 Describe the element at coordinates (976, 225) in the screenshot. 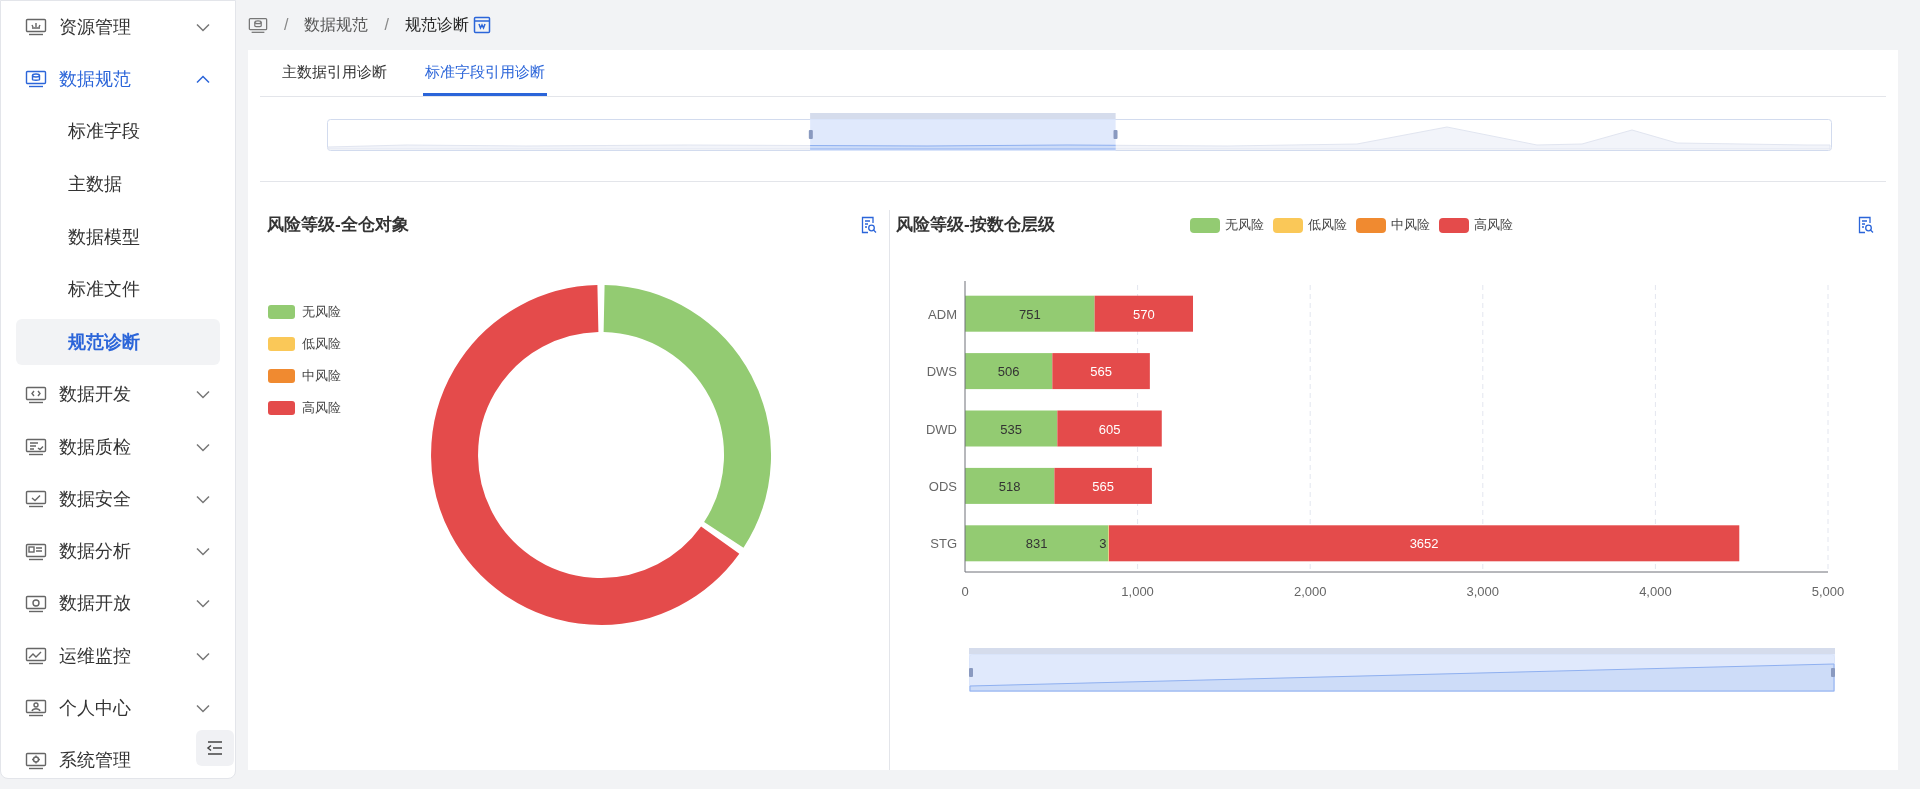

I see `panel-title: 风险等级-按数仓层级` at that location.